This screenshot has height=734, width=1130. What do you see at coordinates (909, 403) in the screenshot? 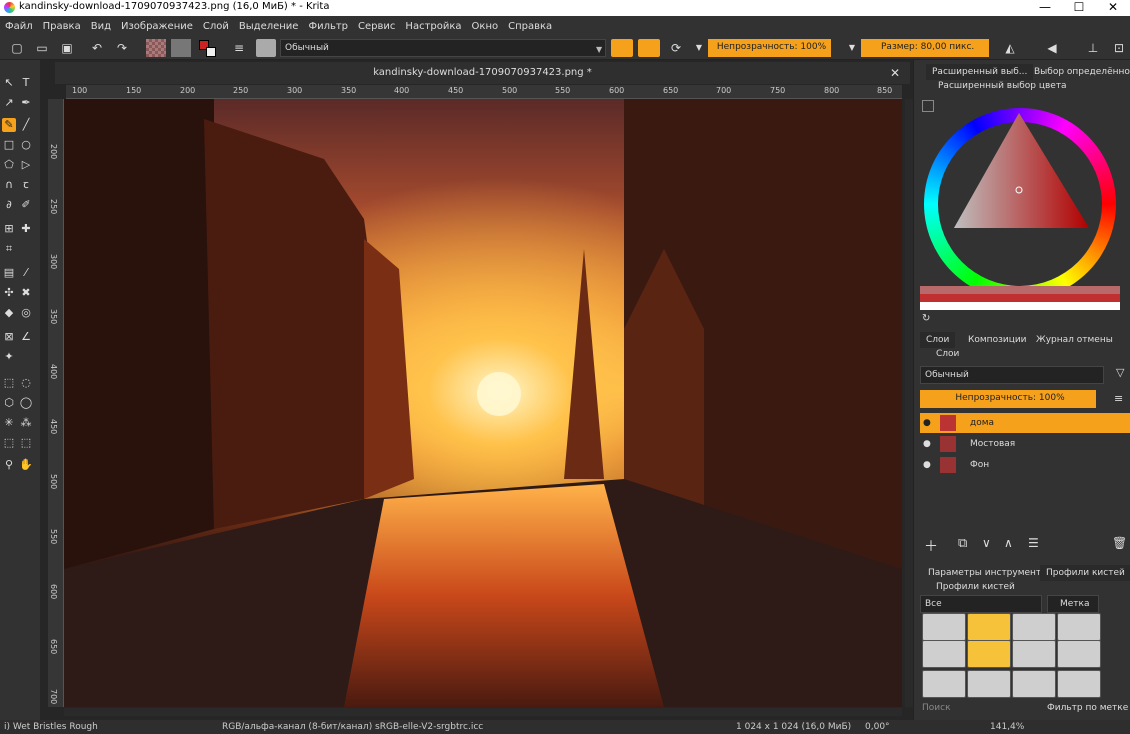
I see `vertical-scrollbar` at bounding box center [909, 403].